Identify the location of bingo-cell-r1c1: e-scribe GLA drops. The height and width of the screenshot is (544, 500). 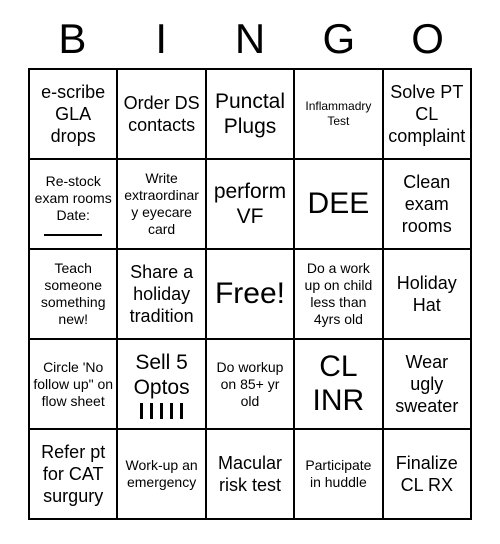
(74, 115).